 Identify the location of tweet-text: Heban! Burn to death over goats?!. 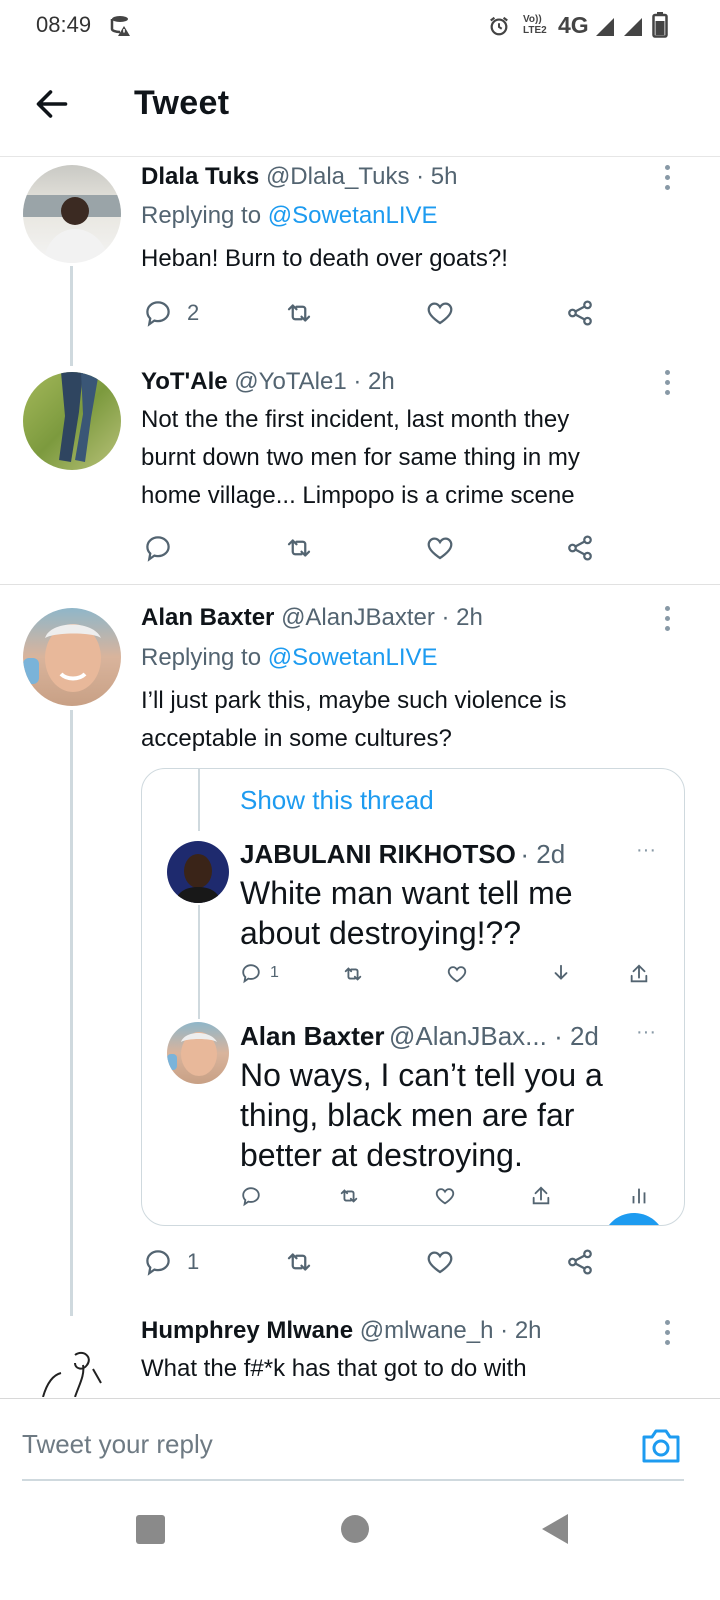
(324, 258).